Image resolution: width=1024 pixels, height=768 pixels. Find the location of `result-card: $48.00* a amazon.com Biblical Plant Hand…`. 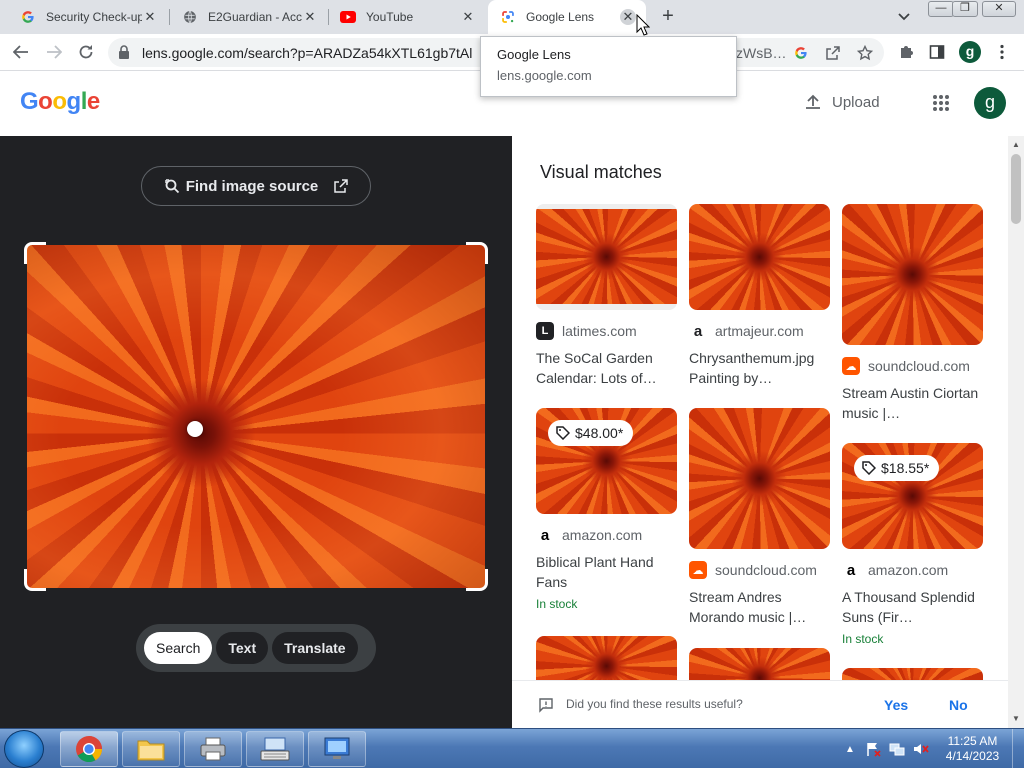

result-card: $48.00* a amazon.com Biblical Plant Hand… is located at coordinates (606, 509).